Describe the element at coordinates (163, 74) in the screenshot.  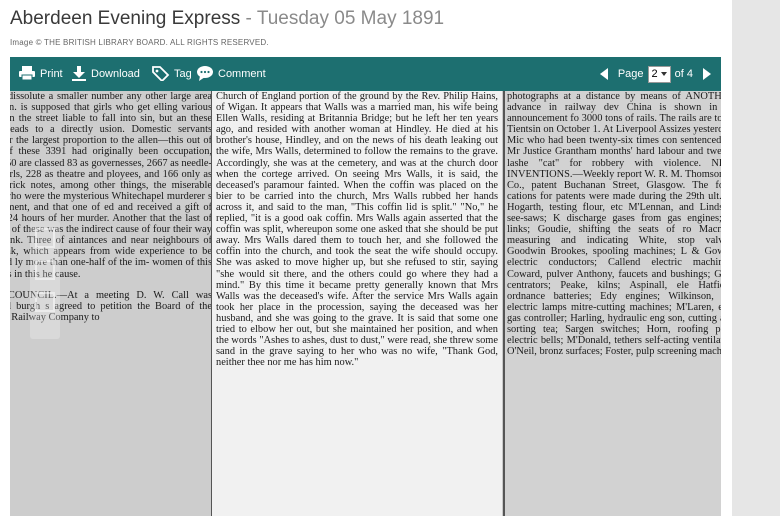
I see `tag-icon` at that location.